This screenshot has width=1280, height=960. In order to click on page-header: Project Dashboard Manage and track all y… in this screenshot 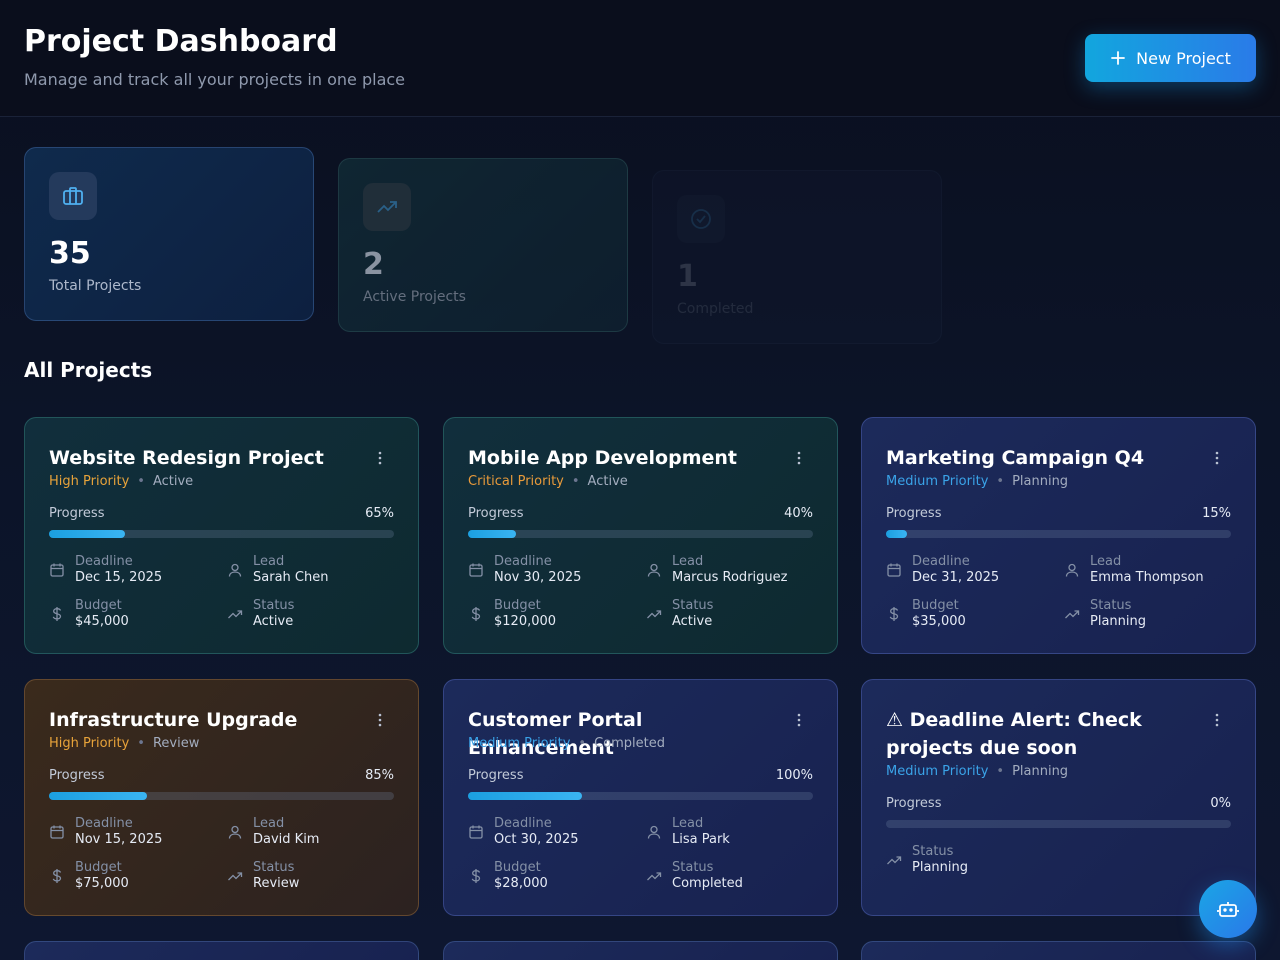, I will do `click(640, 58)`.